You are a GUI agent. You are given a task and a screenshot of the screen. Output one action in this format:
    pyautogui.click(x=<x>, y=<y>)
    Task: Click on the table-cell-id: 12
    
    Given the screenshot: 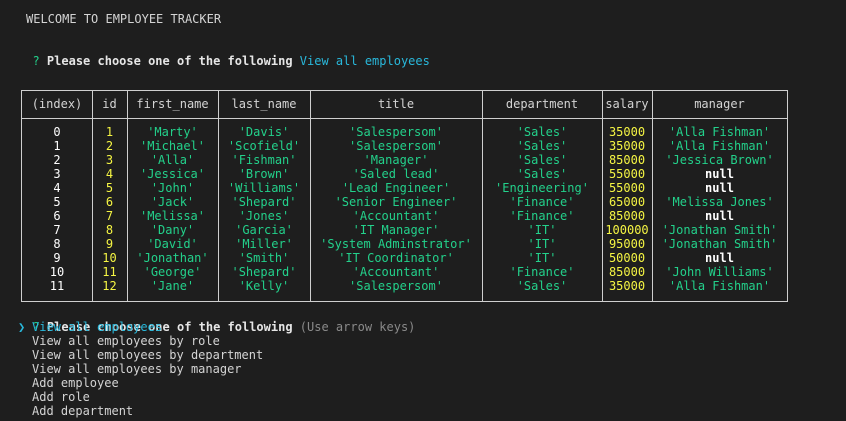 What is the action you would take?
    pyautogui.click(x=109, y=286)
    